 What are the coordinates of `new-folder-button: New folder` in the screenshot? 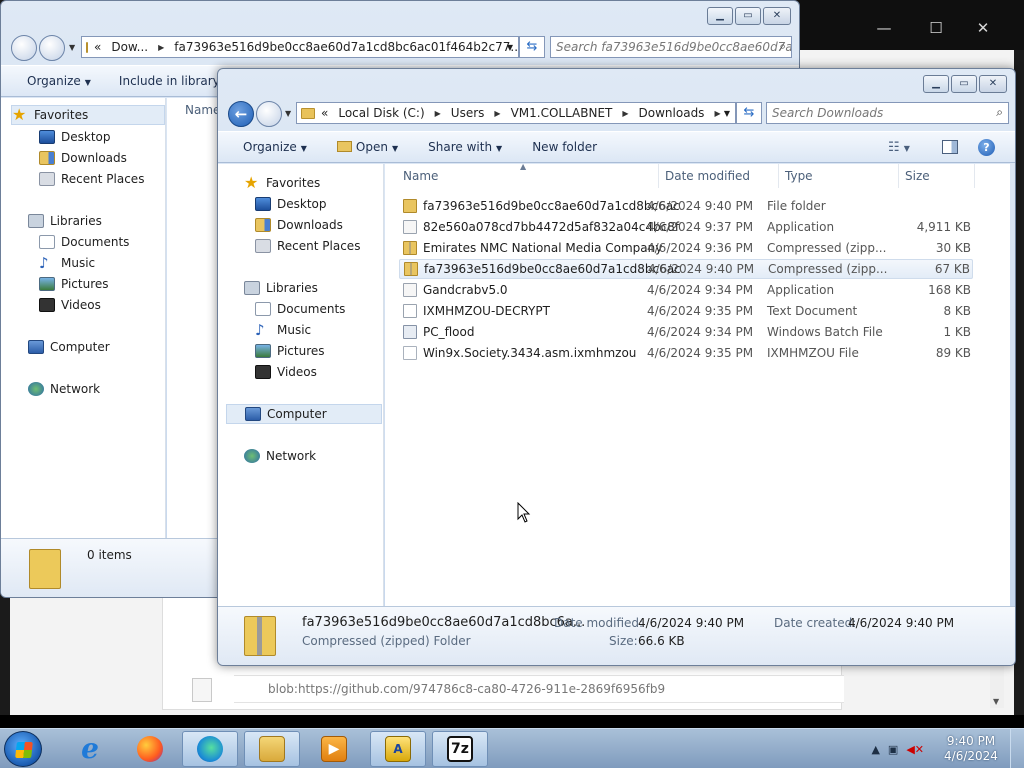 It's located at (564, 147).